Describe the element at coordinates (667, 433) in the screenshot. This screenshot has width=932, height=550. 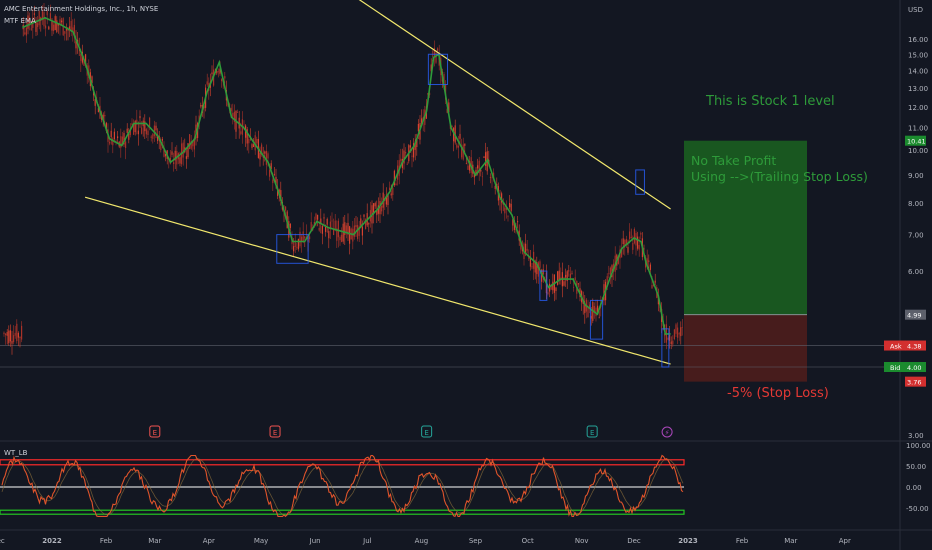
I see `event-marker-label: ⚡` at that location.